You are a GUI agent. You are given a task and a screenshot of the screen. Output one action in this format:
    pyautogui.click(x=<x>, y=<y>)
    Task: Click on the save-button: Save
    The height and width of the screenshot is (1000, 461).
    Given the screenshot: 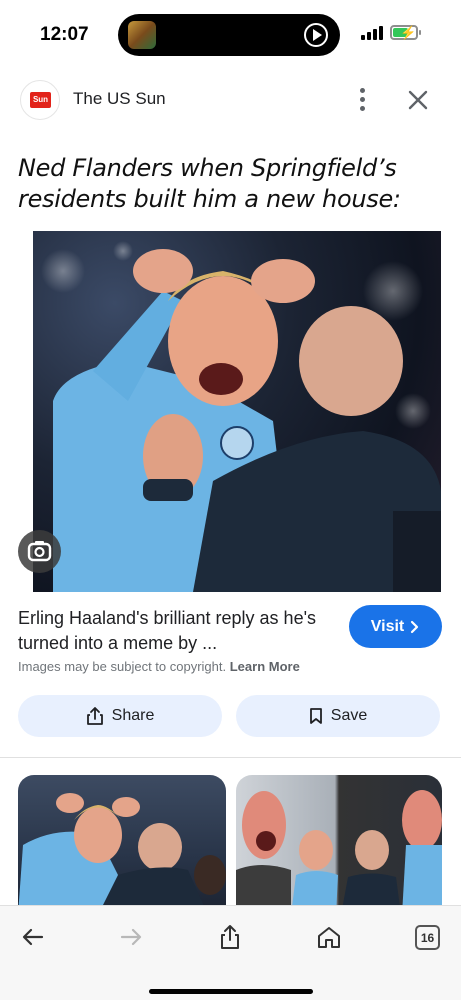 What is the action you would take?
    pyautogui.click(x=338, y=716)
    